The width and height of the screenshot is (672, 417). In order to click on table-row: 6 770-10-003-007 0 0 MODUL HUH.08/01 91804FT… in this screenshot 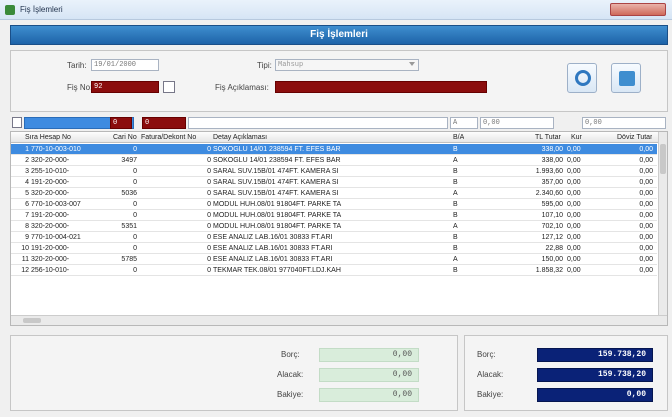, I will do `click(334, 204)`.